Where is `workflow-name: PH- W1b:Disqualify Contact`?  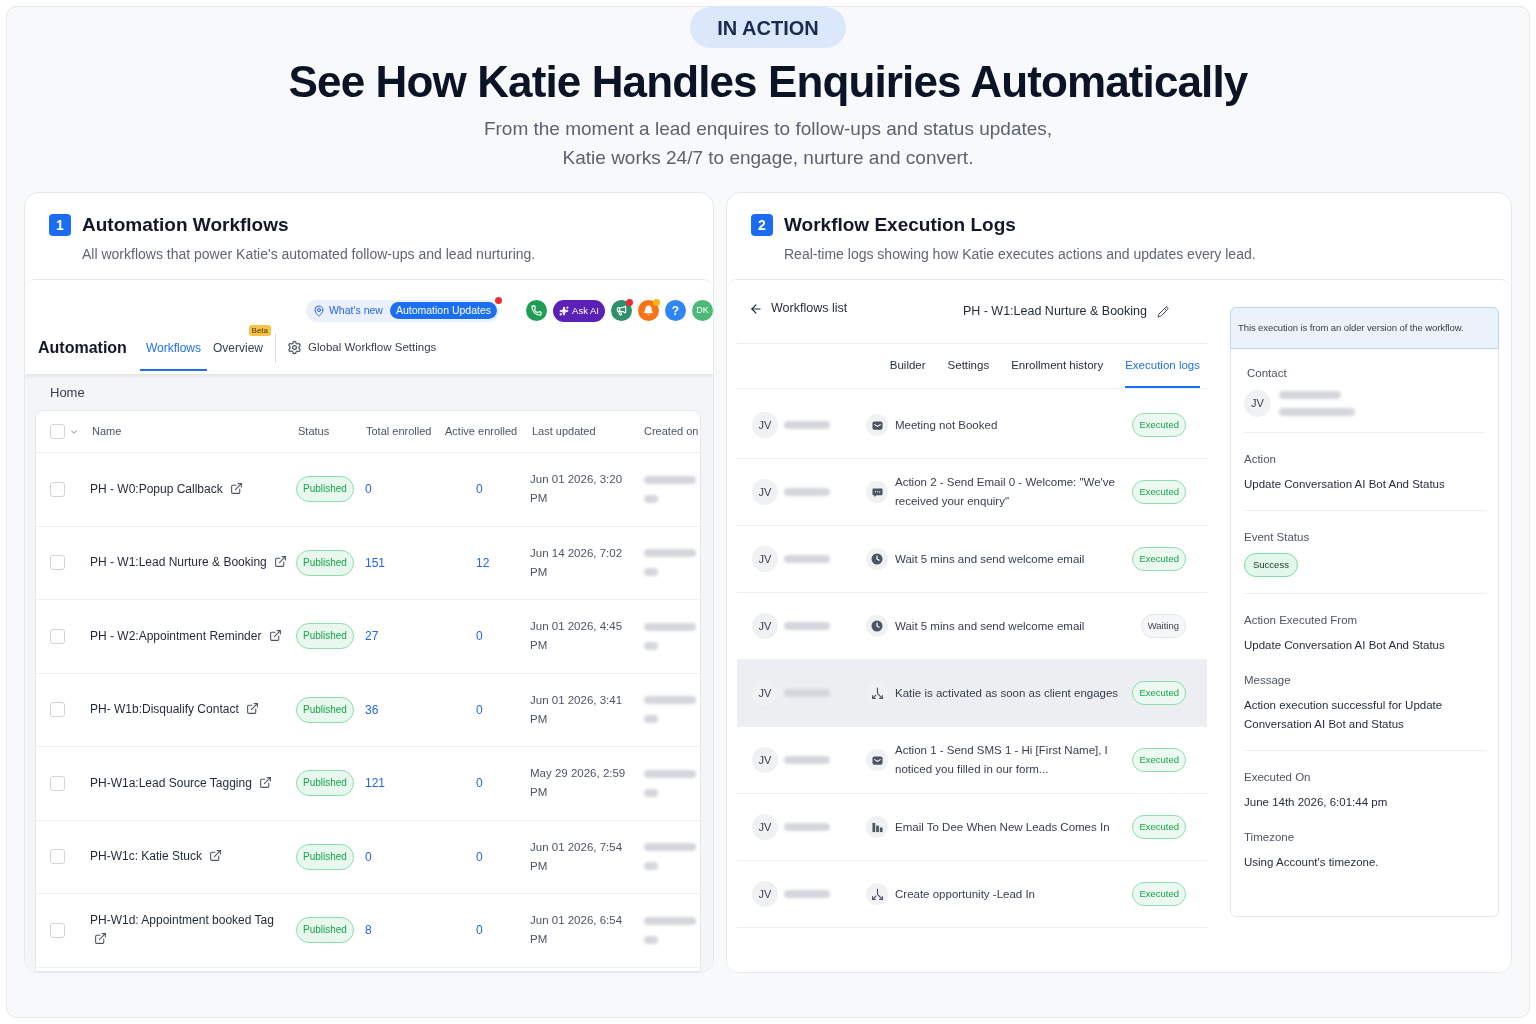
workflow-name: PH- W1b:Disqualify Contact is located at coordinates (164, 709).